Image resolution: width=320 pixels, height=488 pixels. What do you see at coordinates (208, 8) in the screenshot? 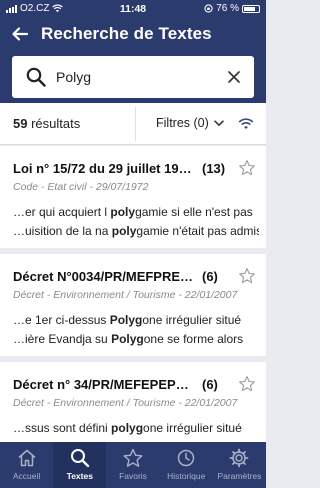
I see `orientation-lock-icon` at bounding box center [208, 8].